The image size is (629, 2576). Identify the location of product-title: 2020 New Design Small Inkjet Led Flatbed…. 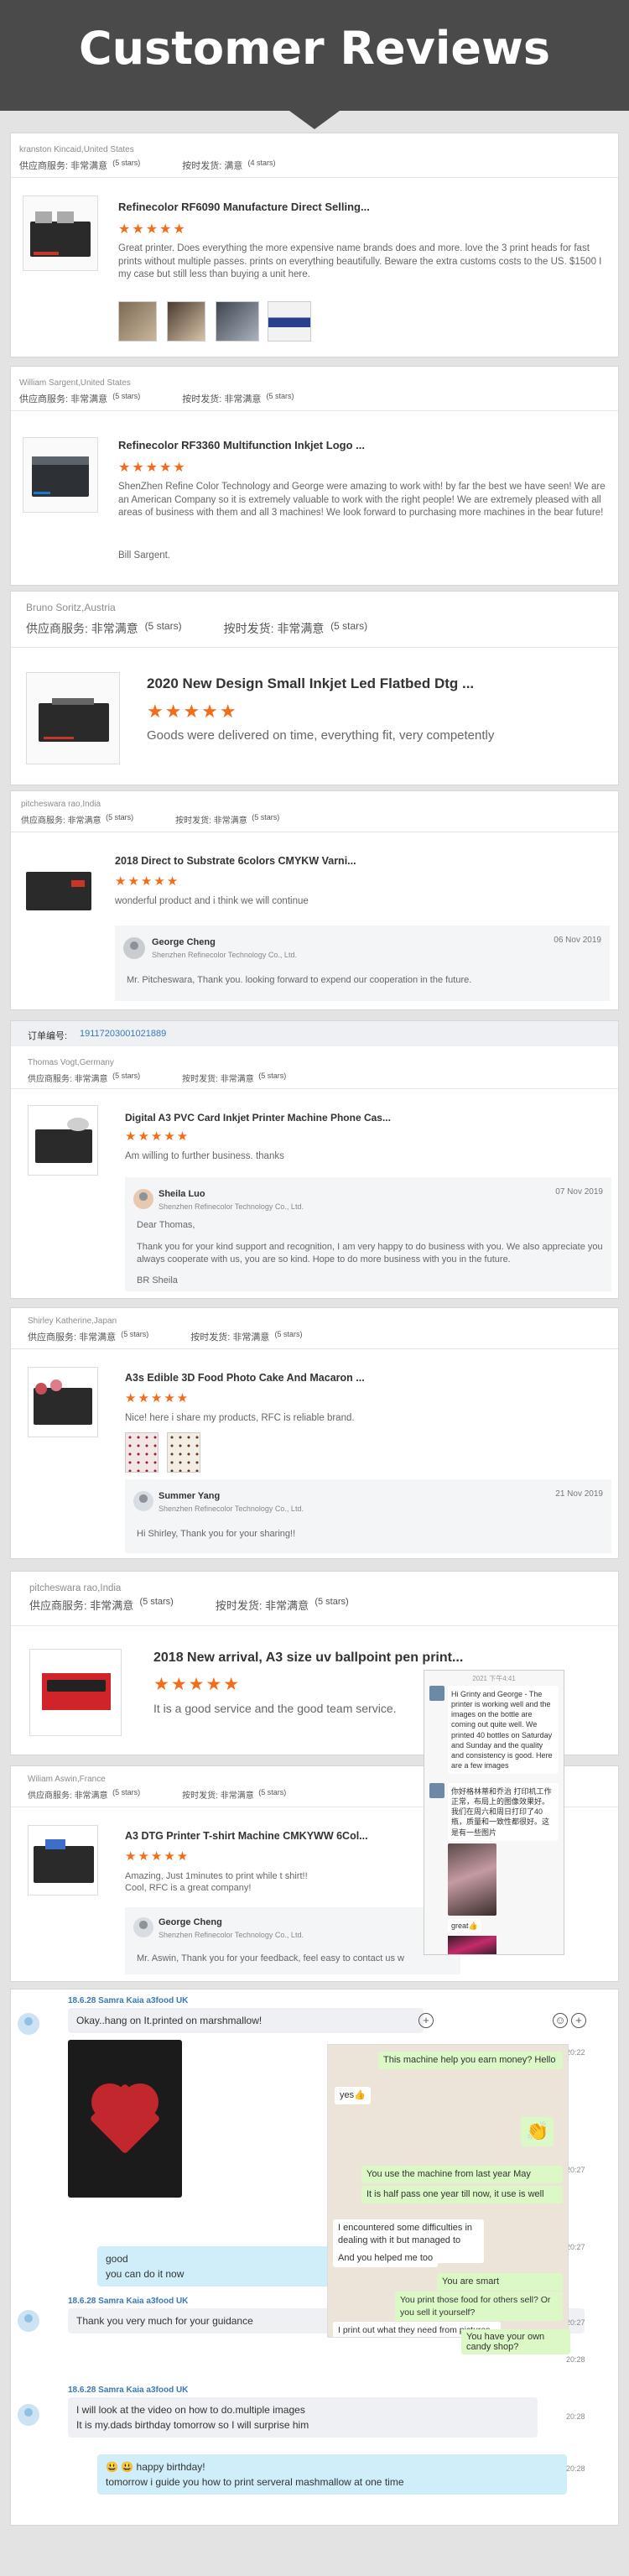
(310, 683).